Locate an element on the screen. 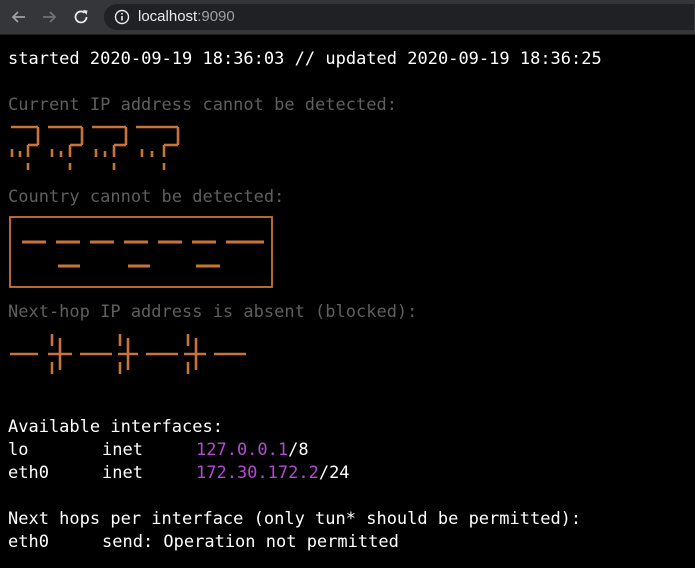  updated-timestamp: 2020-09-19 18:36:25 is located at coordinates (504, 59).